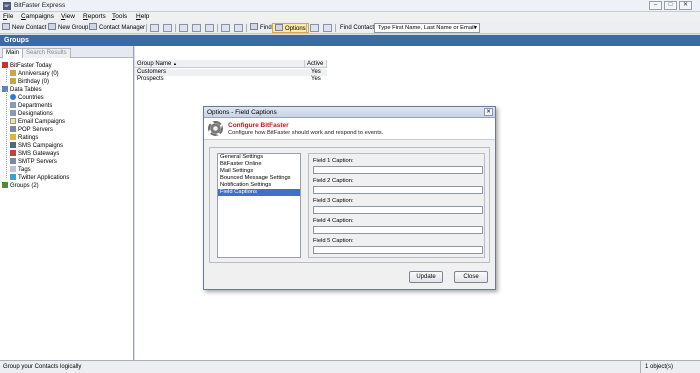  I want to click on tree-node-bitfaster-today: BitFaster Today, so click(27, 66).